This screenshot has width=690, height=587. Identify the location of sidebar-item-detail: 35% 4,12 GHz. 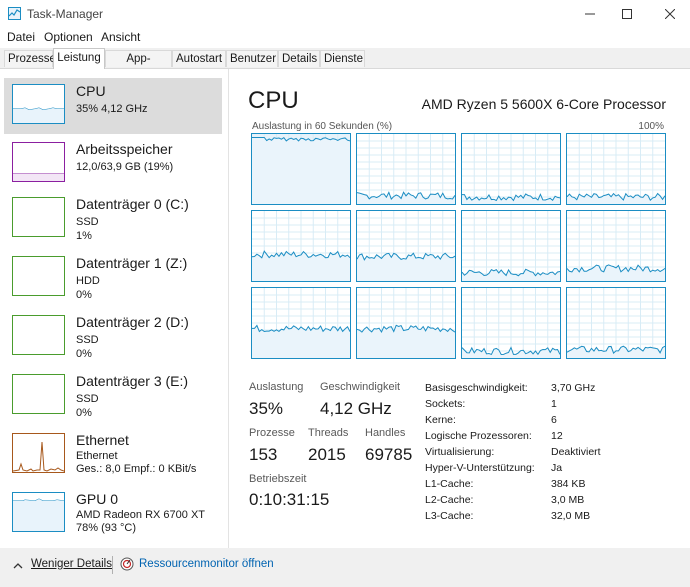
(112, 109).